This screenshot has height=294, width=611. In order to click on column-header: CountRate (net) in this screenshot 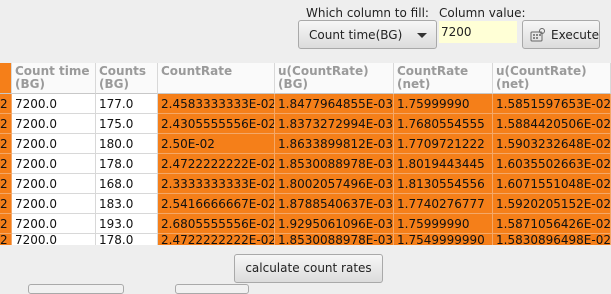, I will do `click(443, 78)`.